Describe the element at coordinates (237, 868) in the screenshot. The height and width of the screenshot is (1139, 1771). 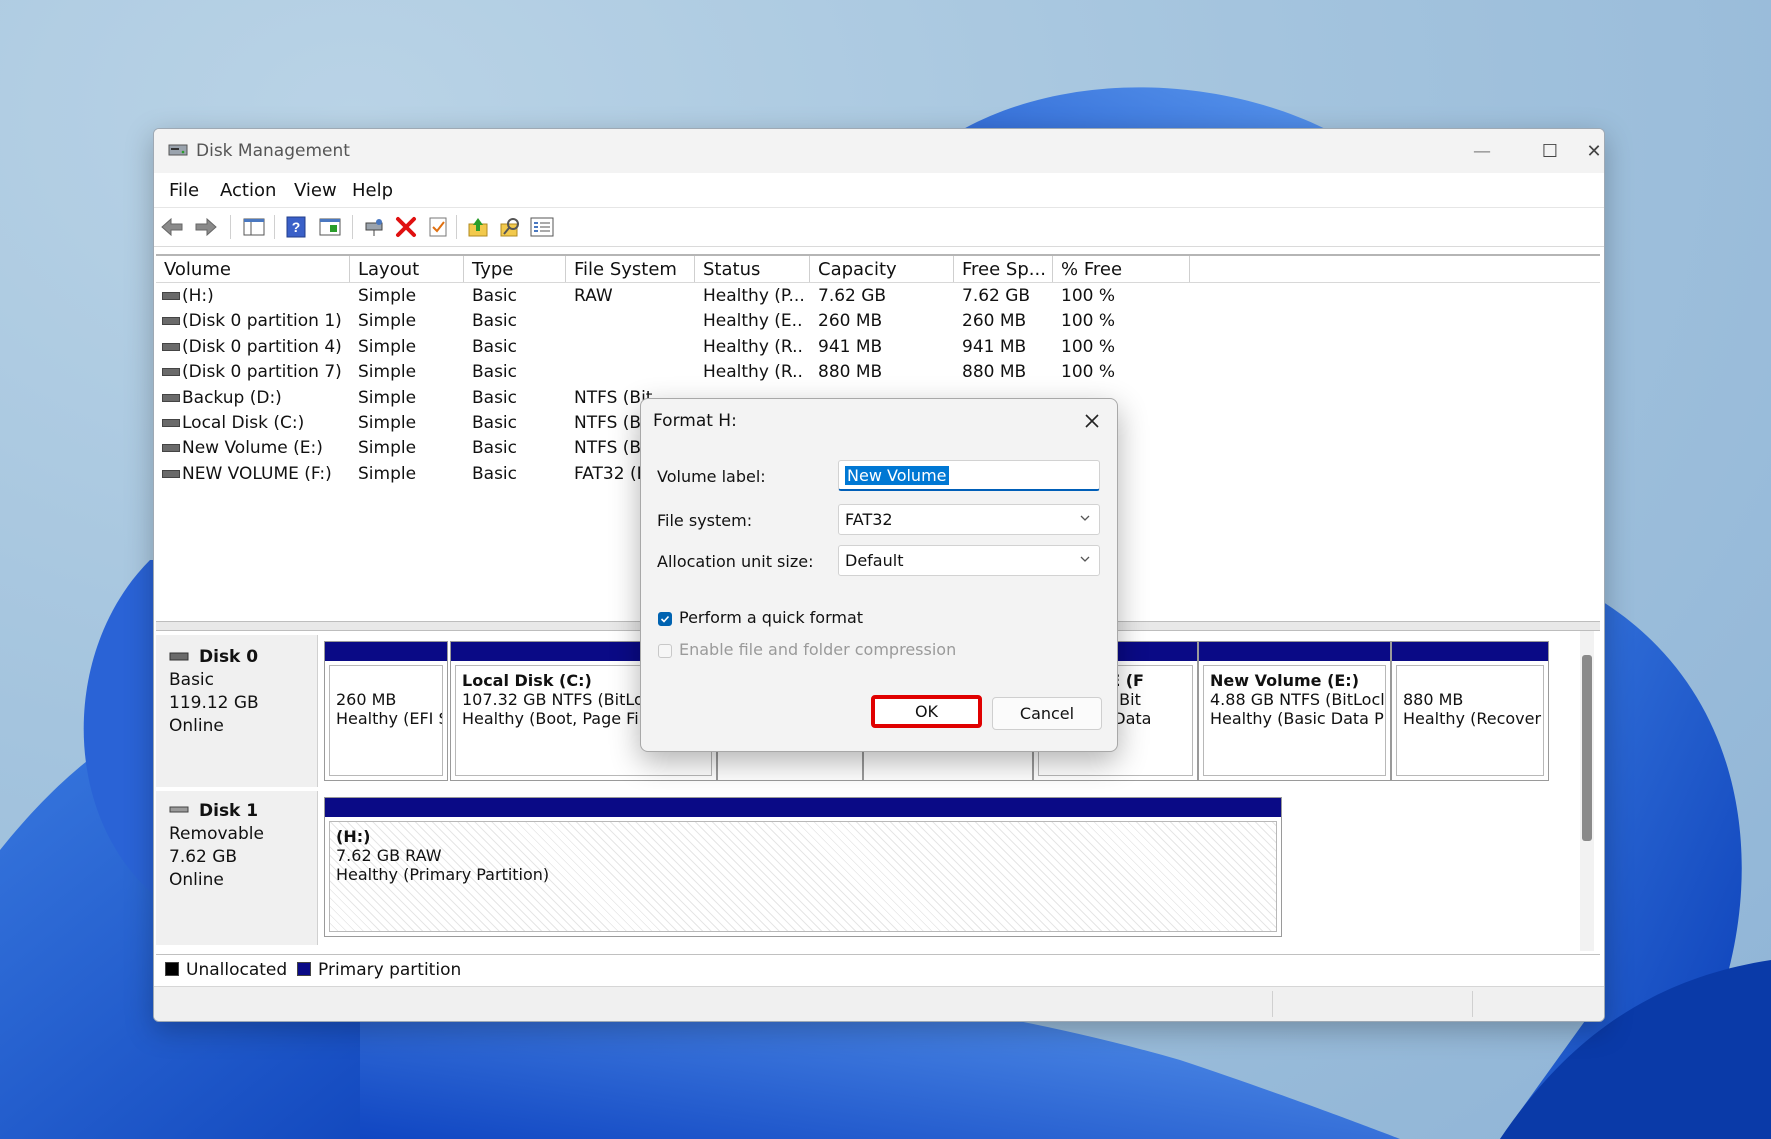
I see `disk-1-label: Disk 1 Removable 7.62 GB Online` at that location.